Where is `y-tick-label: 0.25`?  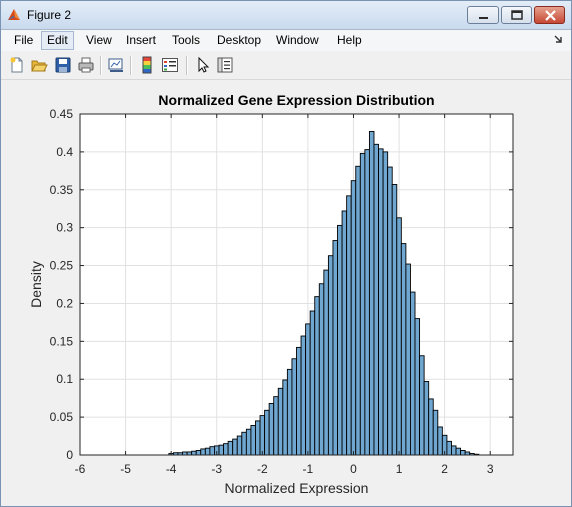 y-tick-label: 0.25 is located at coordinates (62, 266).